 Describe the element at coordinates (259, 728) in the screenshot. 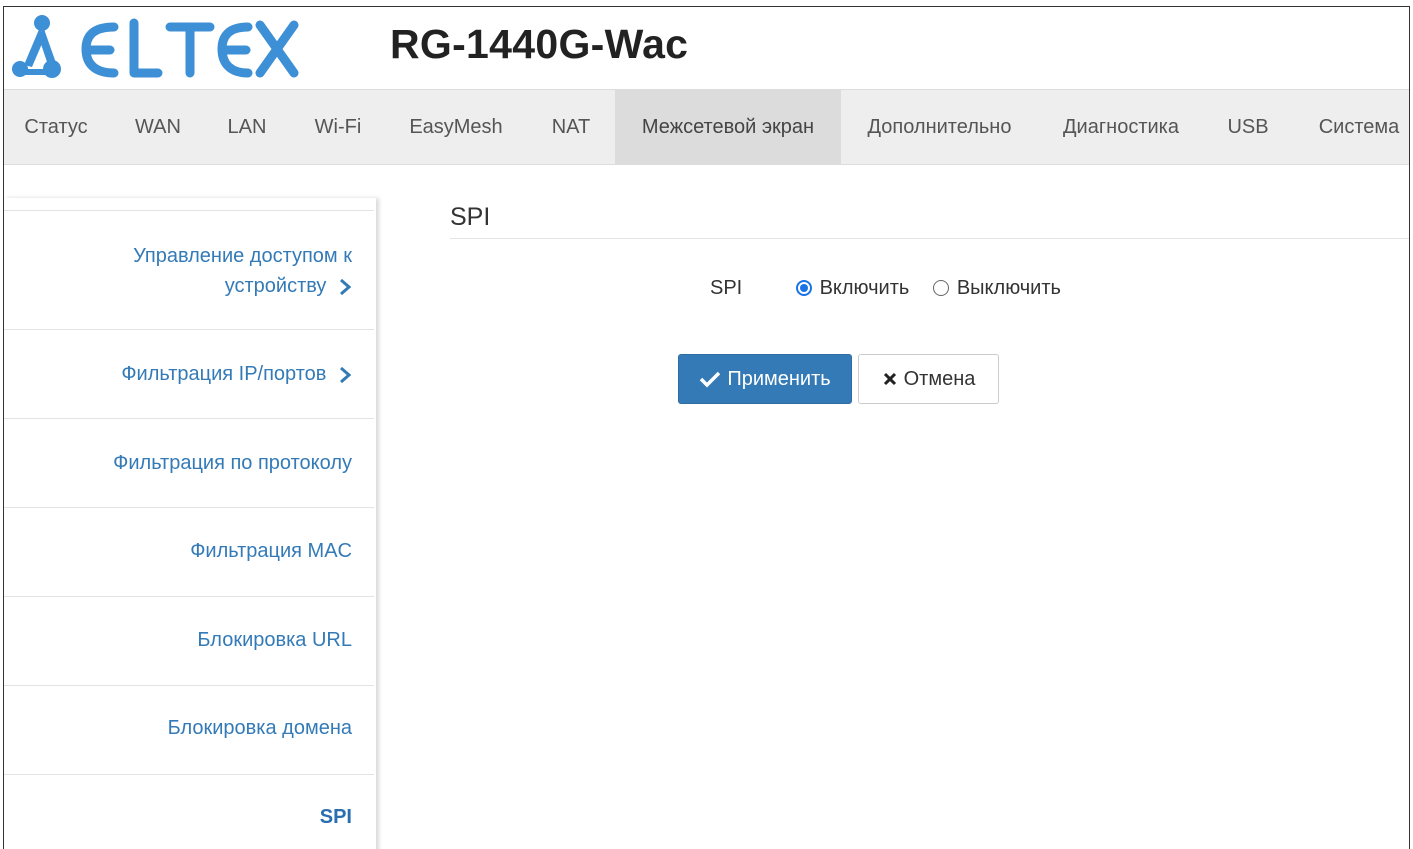

I see `sidebar-item-label: Блокировка домена` at that location.